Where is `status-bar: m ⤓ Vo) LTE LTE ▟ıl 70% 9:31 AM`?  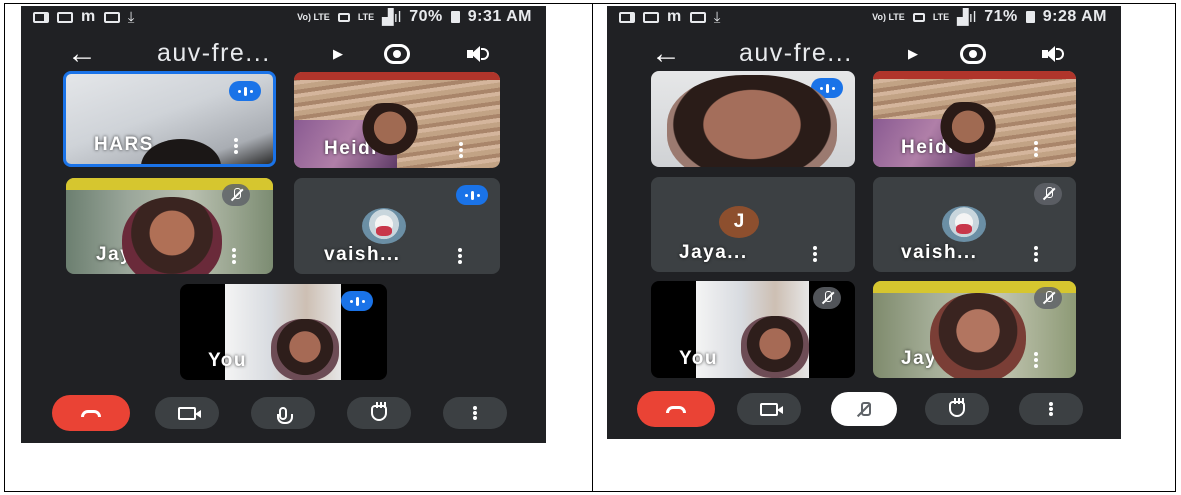
status-bar: m ⤓ Vo) LTE LTE ▟ıl 70% 9:31 AM is located at coordinates (283, 17).